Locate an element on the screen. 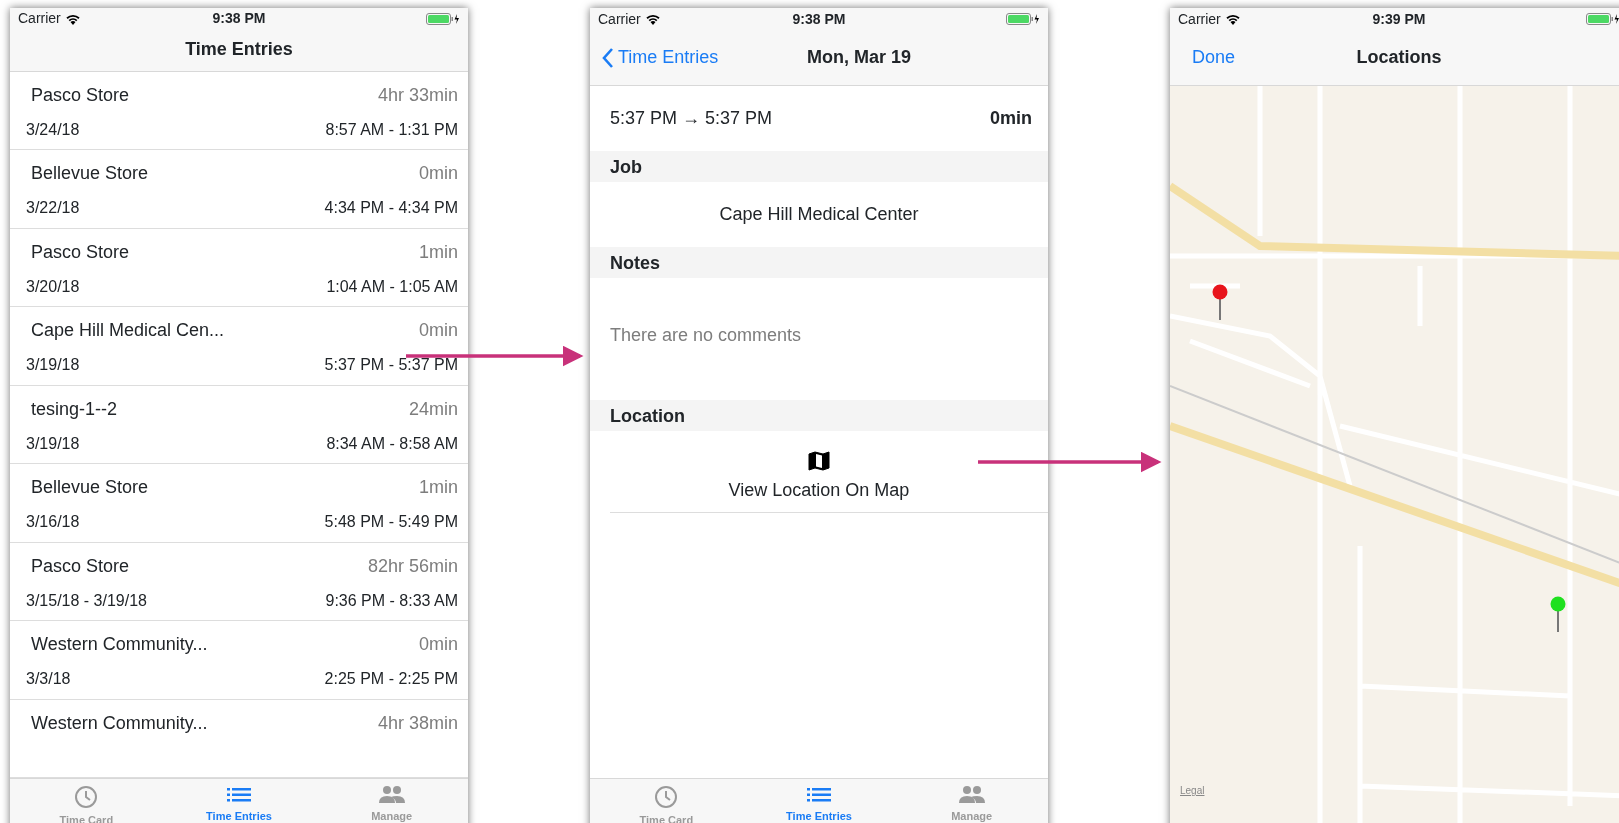  entry-time-range: 8:34 AM - 8:58 AM is located at coordinates (392, 443).